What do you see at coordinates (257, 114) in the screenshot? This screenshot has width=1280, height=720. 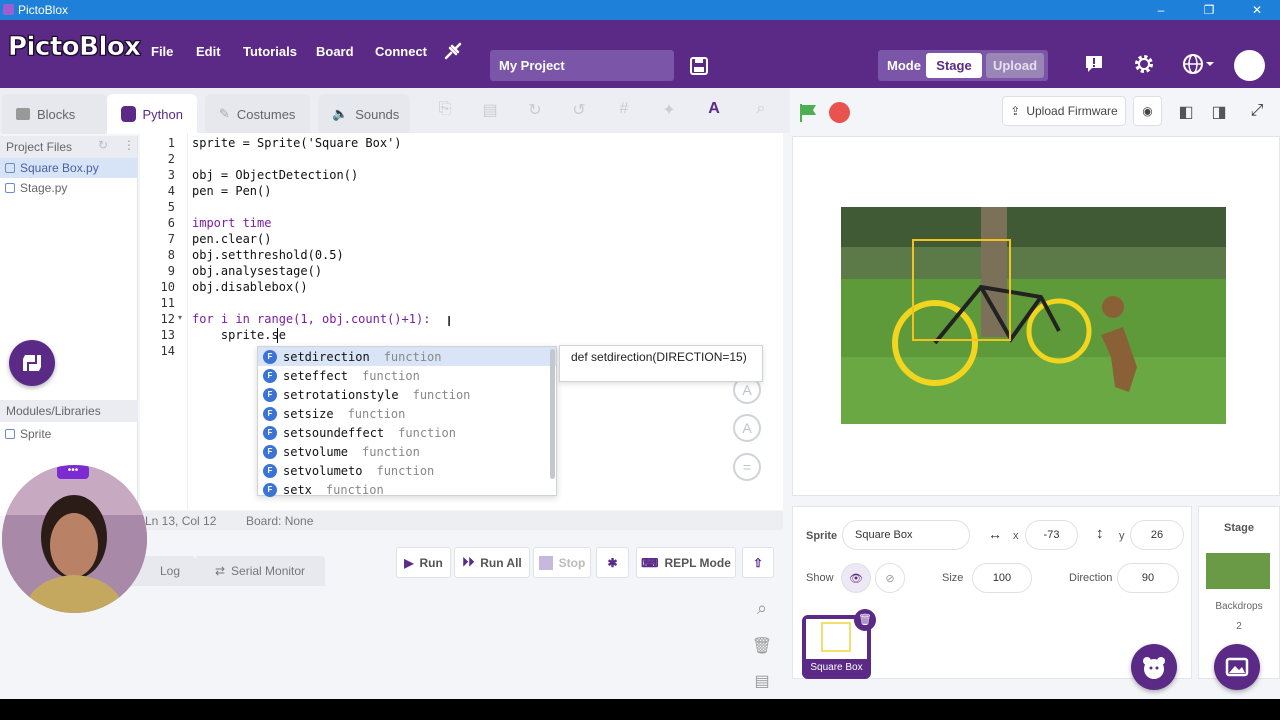 I see `tab-costumes: ✎ Costumes` at bounding box center [257, 114].